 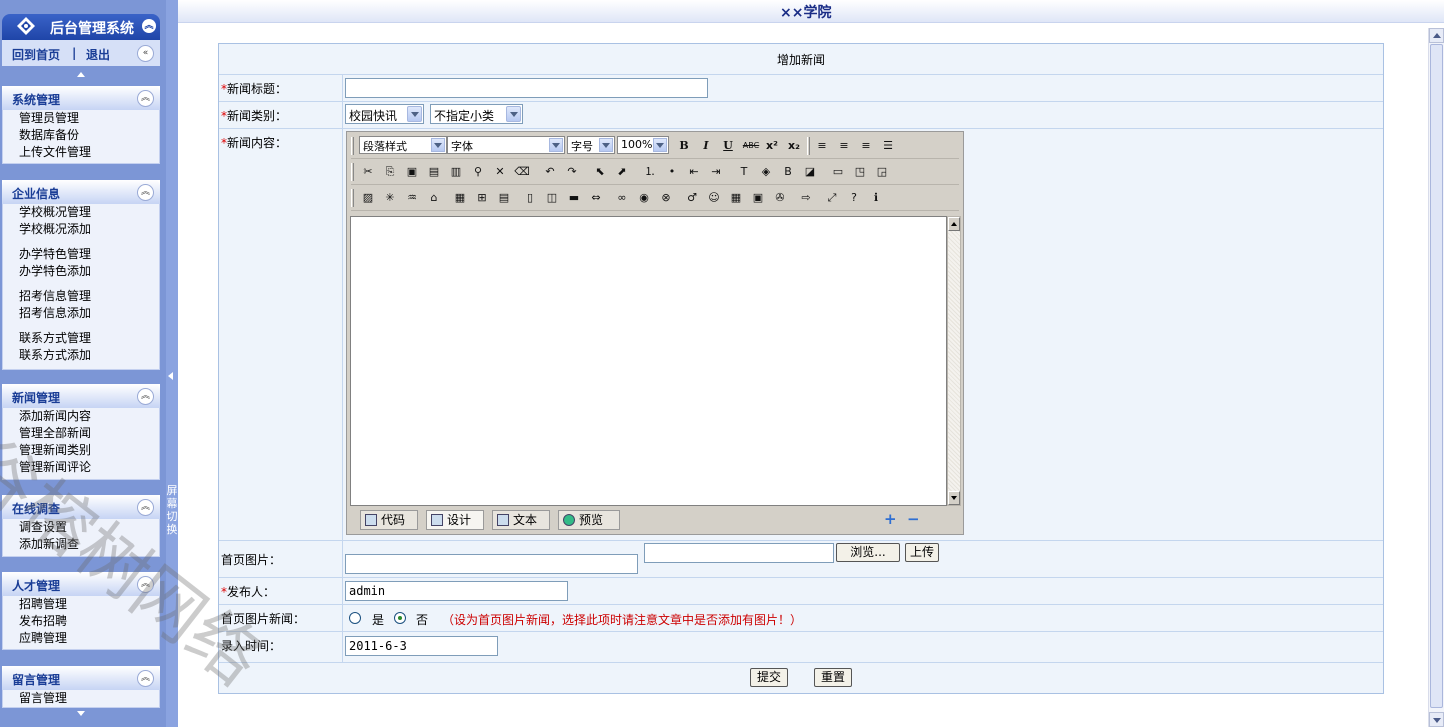 I want to click on fill-icon: ◪, so click(x=810, y=172).